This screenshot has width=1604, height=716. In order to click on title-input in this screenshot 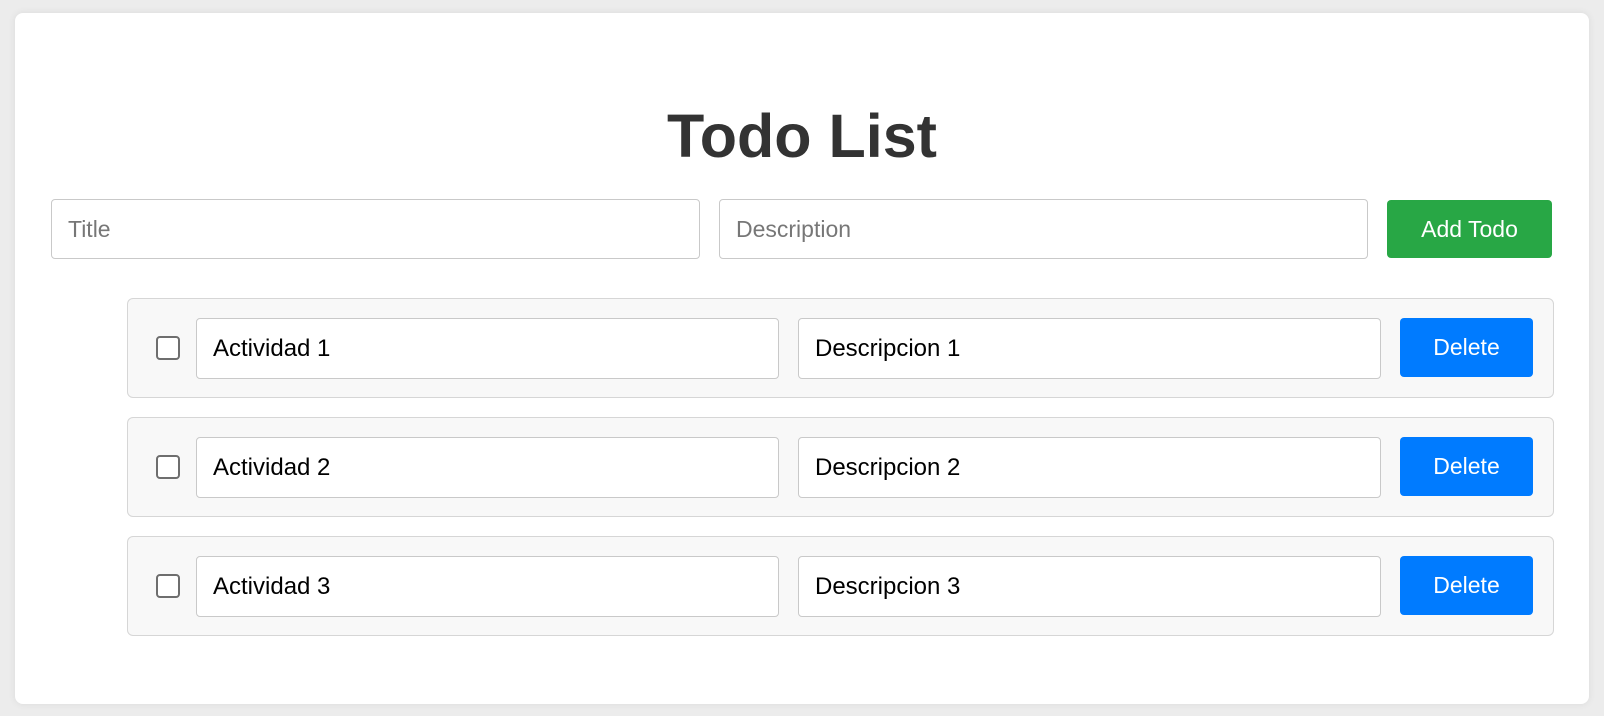, I will do `click(375, 229)`.